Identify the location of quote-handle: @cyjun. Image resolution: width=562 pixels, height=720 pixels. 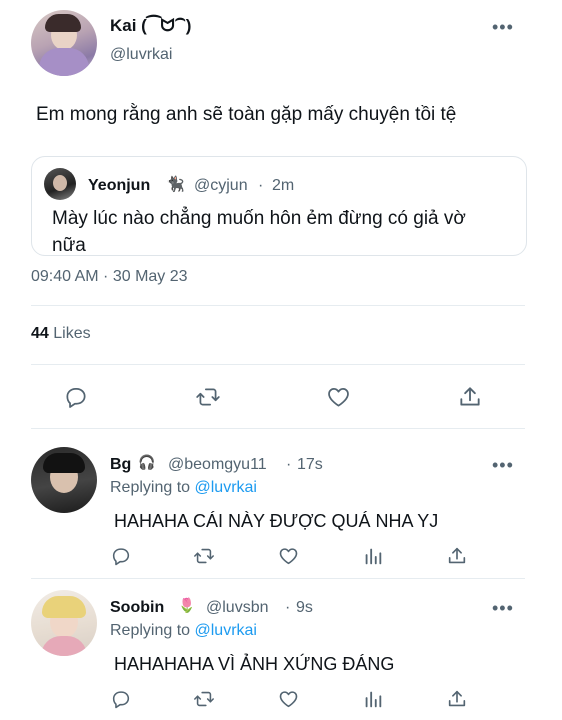
(221, 185).